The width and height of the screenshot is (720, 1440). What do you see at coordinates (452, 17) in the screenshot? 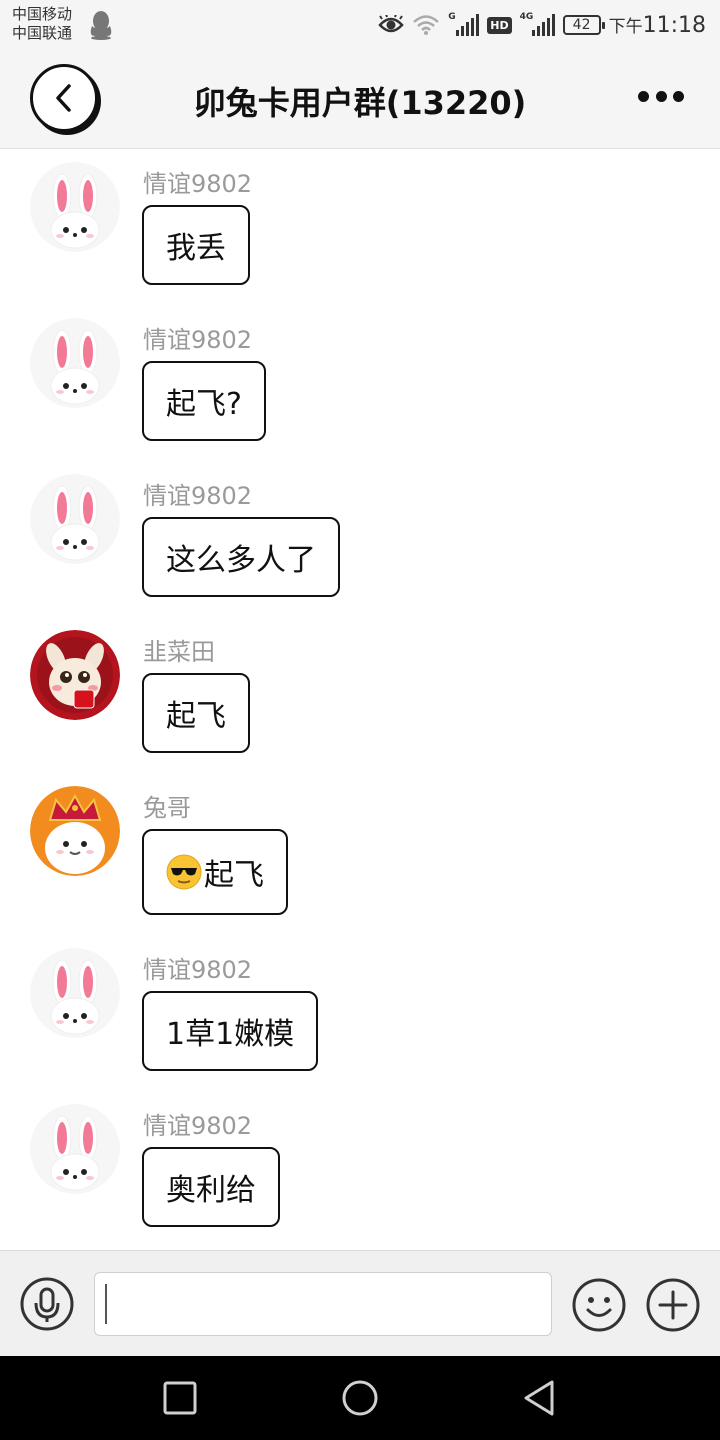
I see `sim1-network-label: G` at bounding box center [452, 17].